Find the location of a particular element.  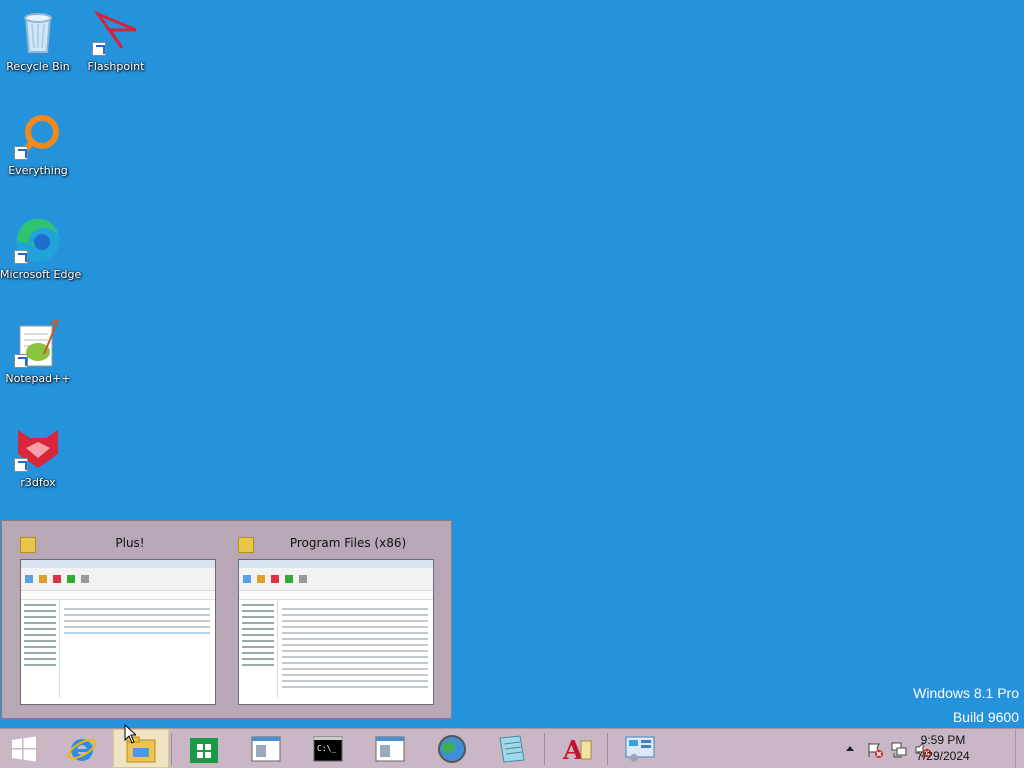

thumbnail-program-files-x86: Program Files (x86) is located at coordinates (338, 622).